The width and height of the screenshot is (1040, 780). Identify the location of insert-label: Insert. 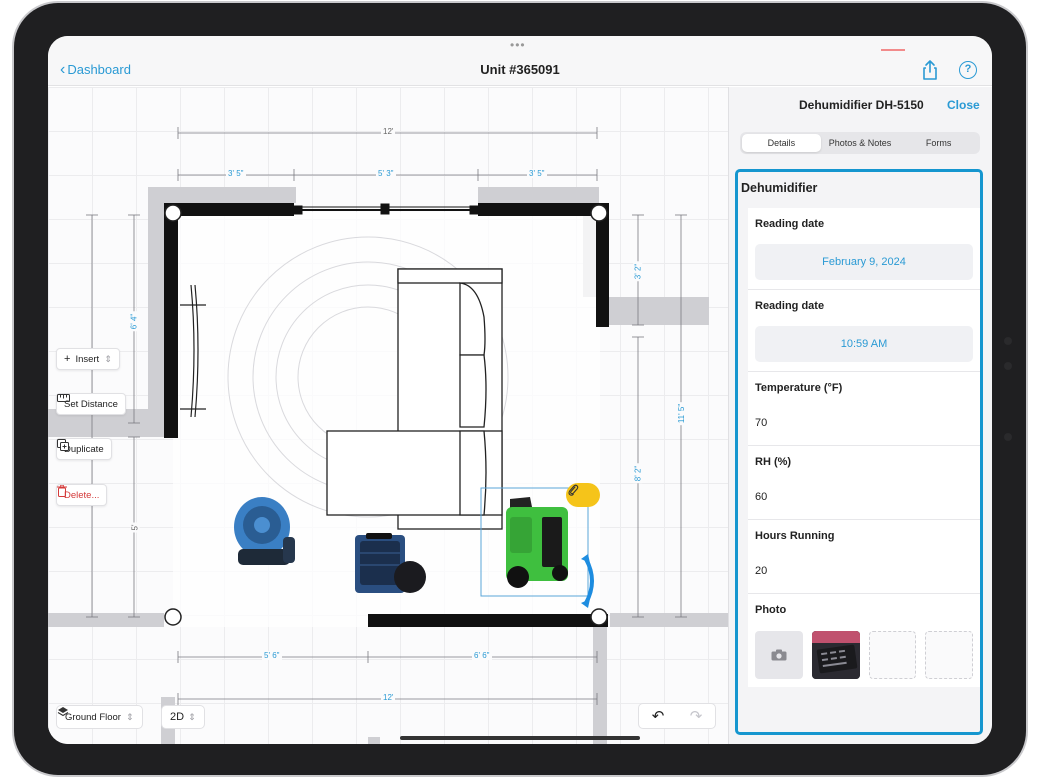
(87, 359).